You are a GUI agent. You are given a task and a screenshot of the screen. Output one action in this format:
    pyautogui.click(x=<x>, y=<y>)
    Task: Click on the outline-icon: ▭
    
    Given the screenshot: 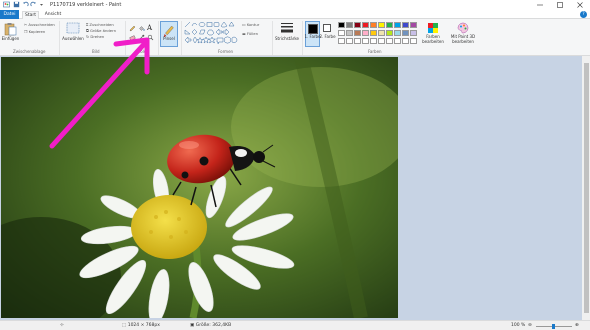 What is the action you would take?
    pyautogui.click(x=244, y=24)
    